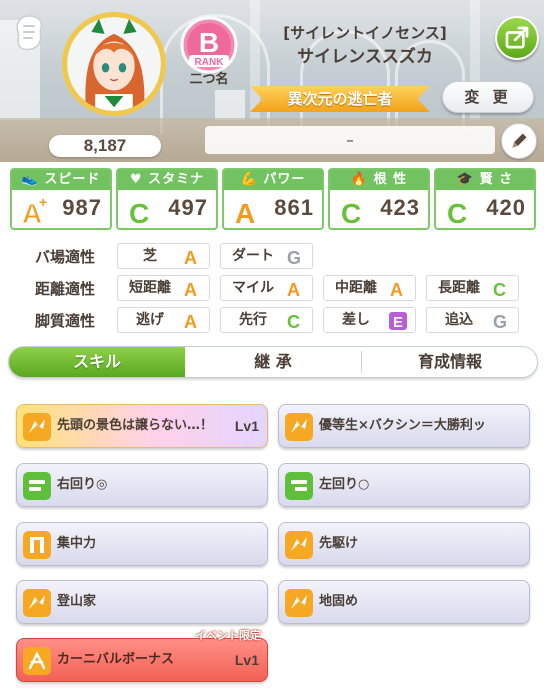 Image resolution: width=544 pixels, height=689 pixels. I want to click on skill-name: 地固め, so click(339, 601).